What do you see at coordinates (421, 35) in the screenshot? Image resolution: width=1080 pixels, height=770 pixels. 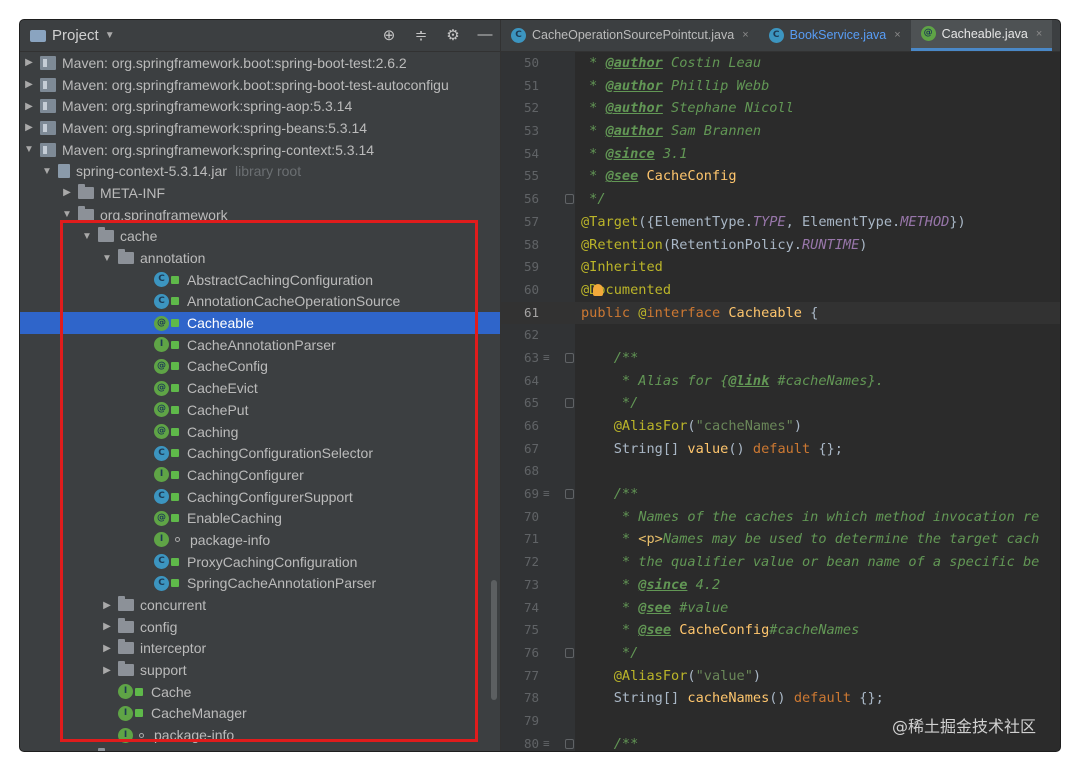 I see `collapse-all-icon: ≑` at bounding box center [421, 35].